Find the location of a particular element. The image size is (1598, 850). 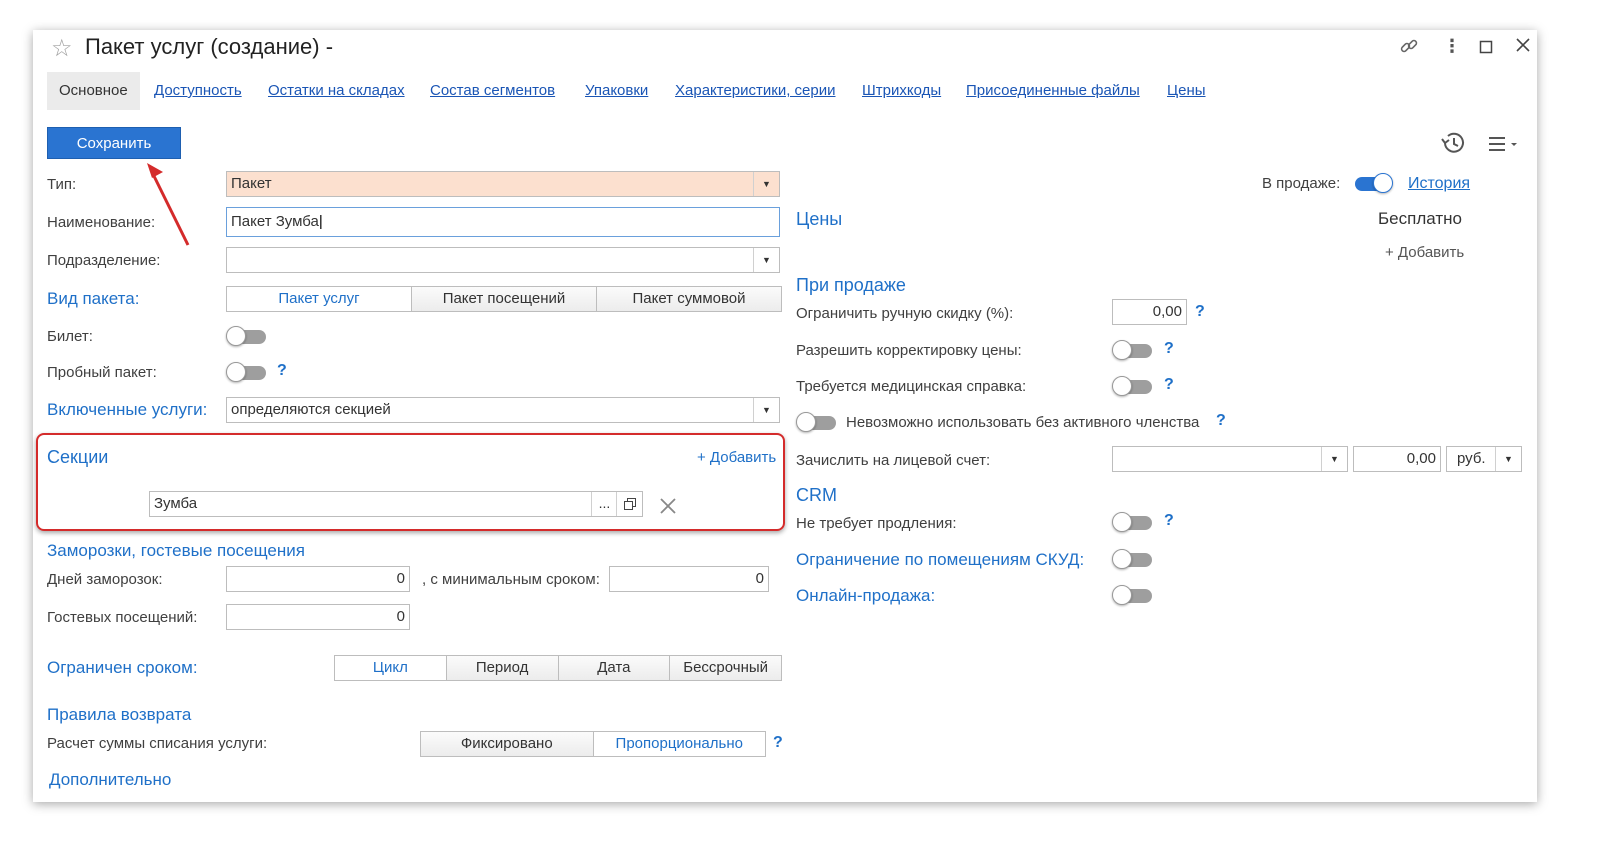

division-label: Подразделение: is located at coordinates (104, 260).